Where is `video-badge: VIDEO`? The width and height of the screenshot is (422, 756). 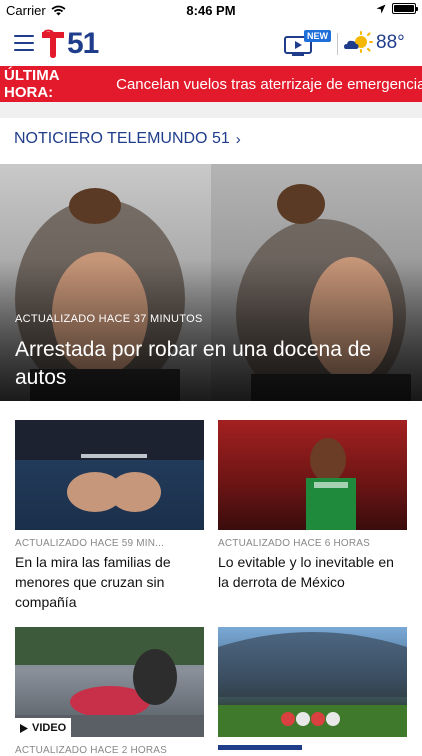 video-badge: VIDEO is located at coordinates (43, 727).